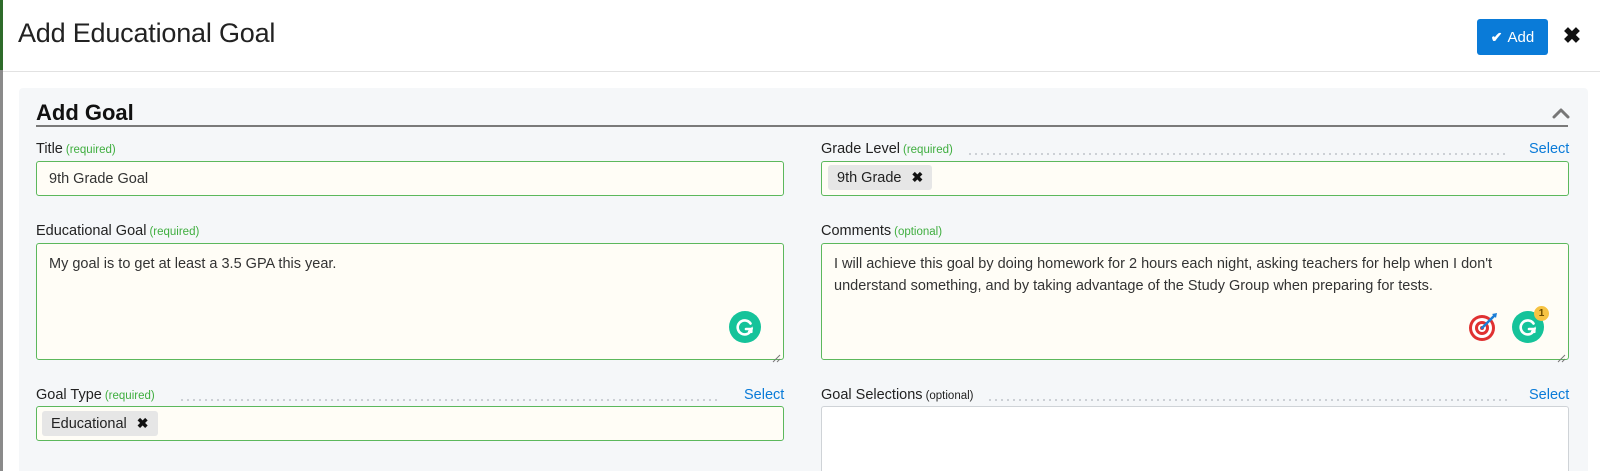 The height and width of the screenshot is (471, 1600). What do you see at coordinates (1496, 36) in the screenshot?
I see `check-icon: ✔` at bounding box center [1496, 36].